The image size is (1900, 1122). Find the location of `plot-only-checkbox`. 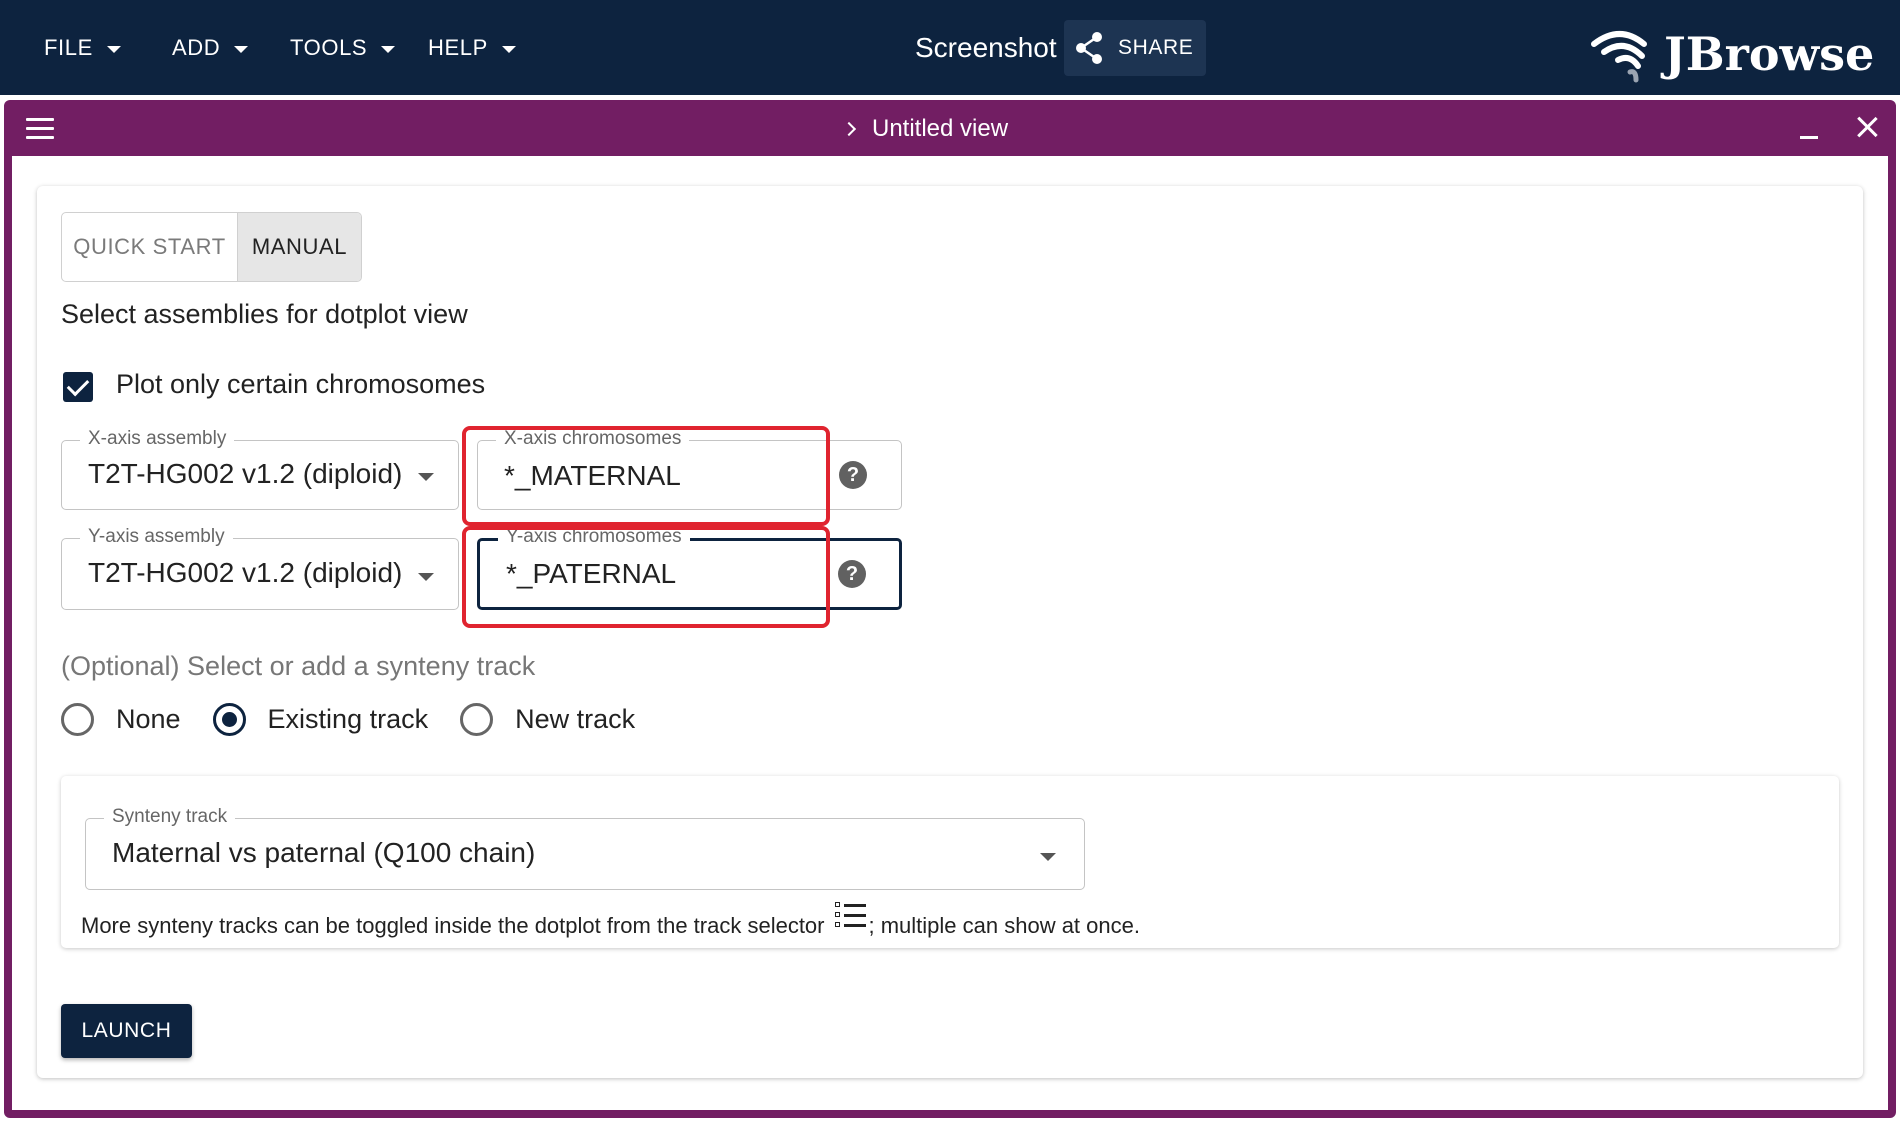

plot-only-checkbox is located at coordinates (78, 387).